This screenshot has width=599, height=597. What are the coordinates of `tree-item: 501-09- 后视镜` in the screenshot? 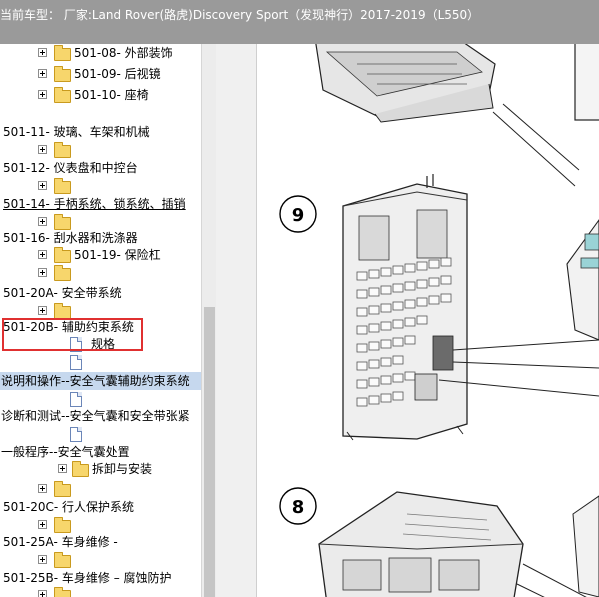 It's located at (100, 74).